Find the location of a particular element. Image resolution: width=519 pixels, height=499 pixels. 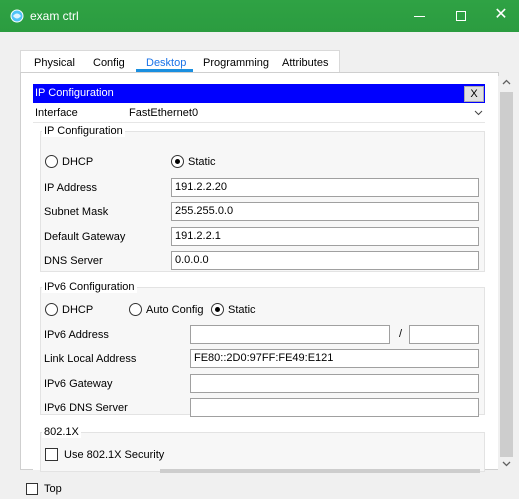

ipv4-dhcp-label: DHCP is located at coordinates (78, 162).